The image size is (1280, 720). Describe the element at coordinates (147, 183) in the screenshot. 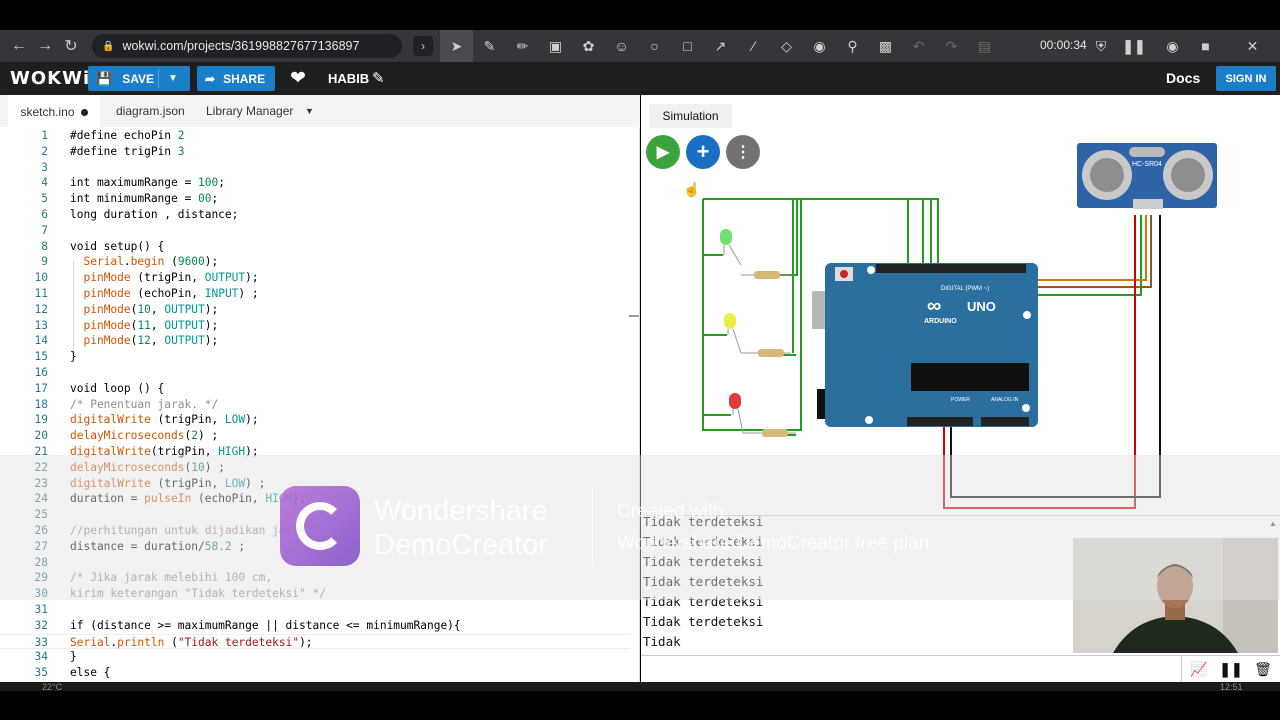

I see `line-text: int maximumRange = 100;` at that location.